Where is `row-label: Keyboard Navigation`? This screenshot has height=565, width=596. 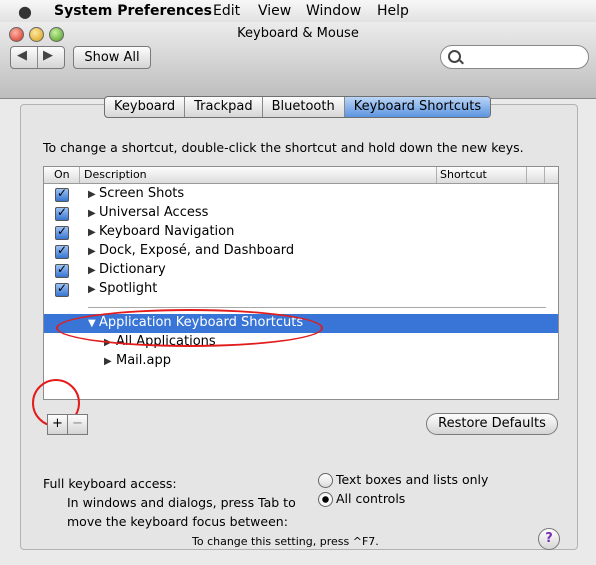
row-label: Keyboard Navigation is located at coordinates (167, 231).